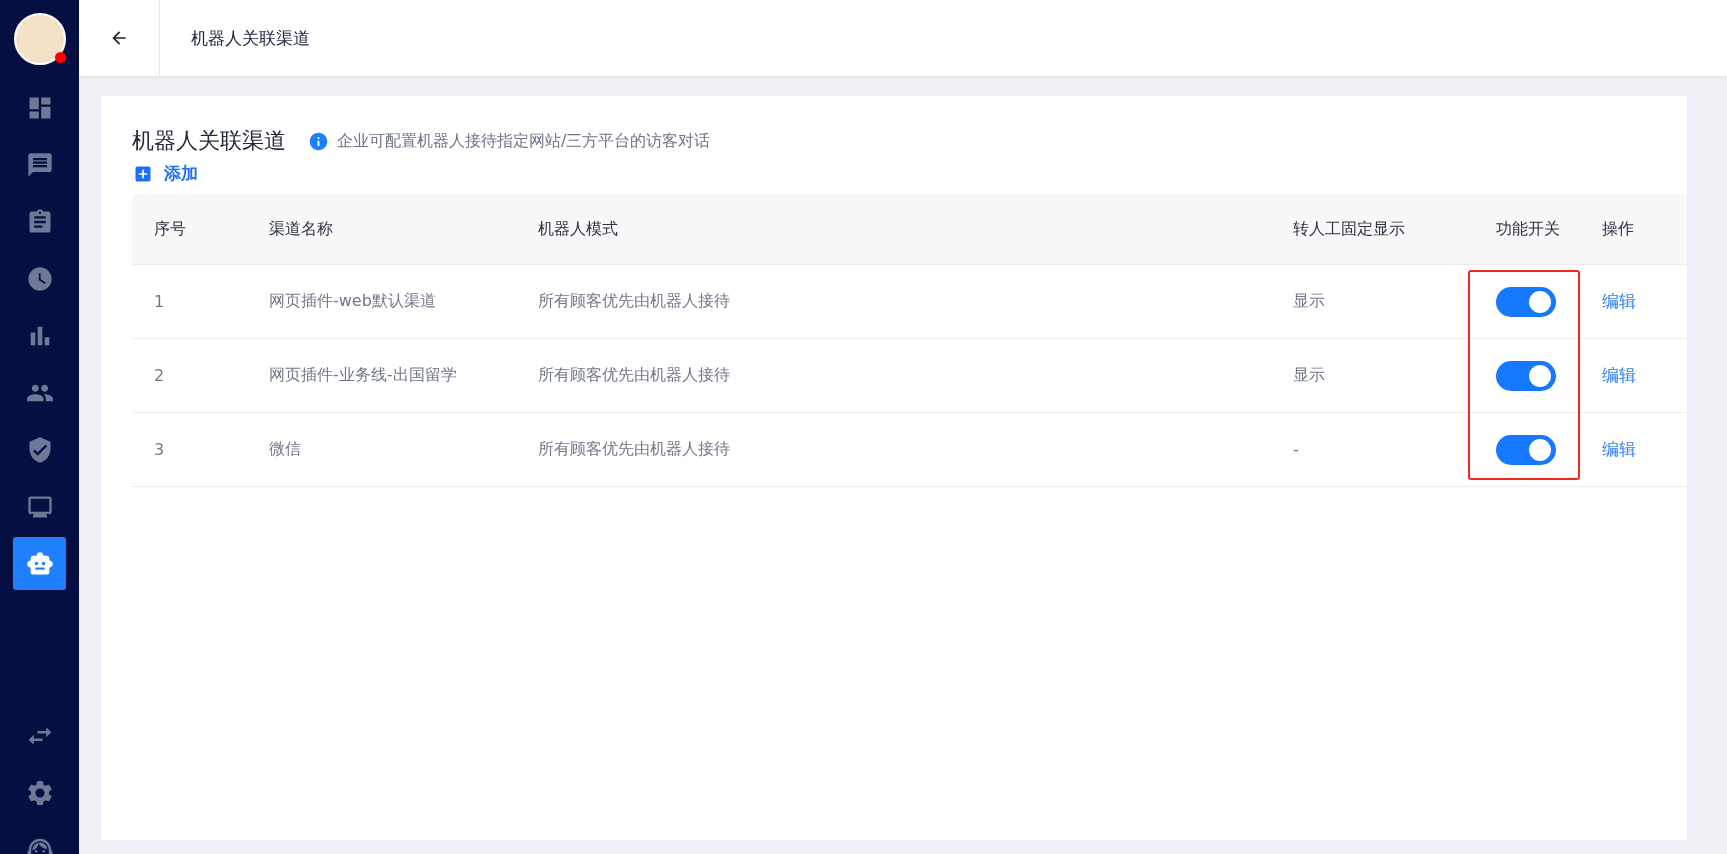  What do you see at coordinates (318, 141) in the screenshot?
I see `info-icon` at bounding box center [318, 141].